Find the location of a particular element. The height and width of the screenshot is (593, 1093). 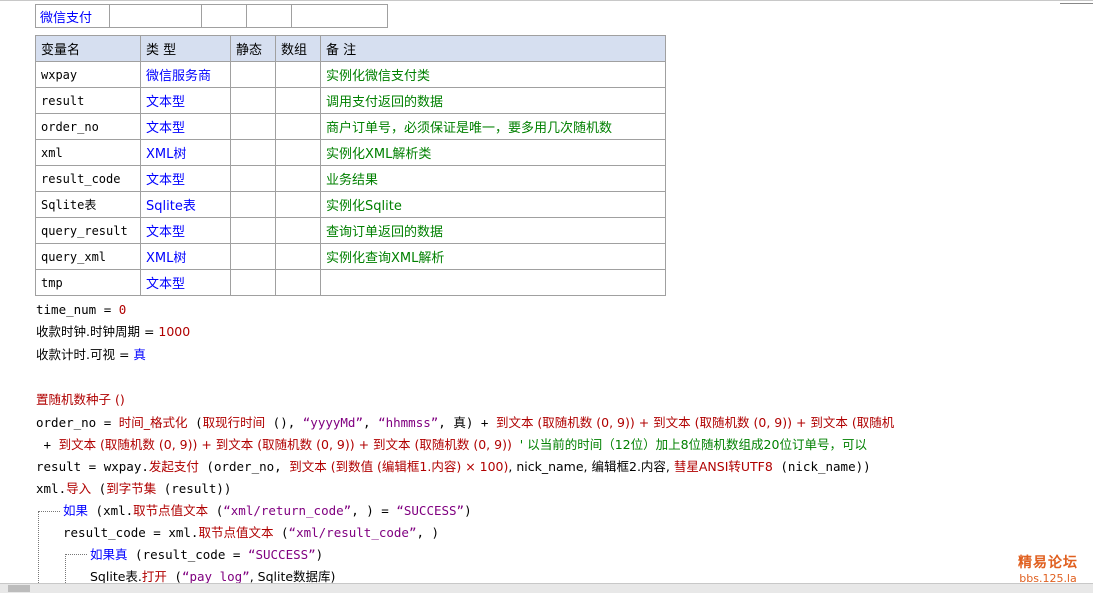

code-token: , 真) + is located at coordinates (467, 422).